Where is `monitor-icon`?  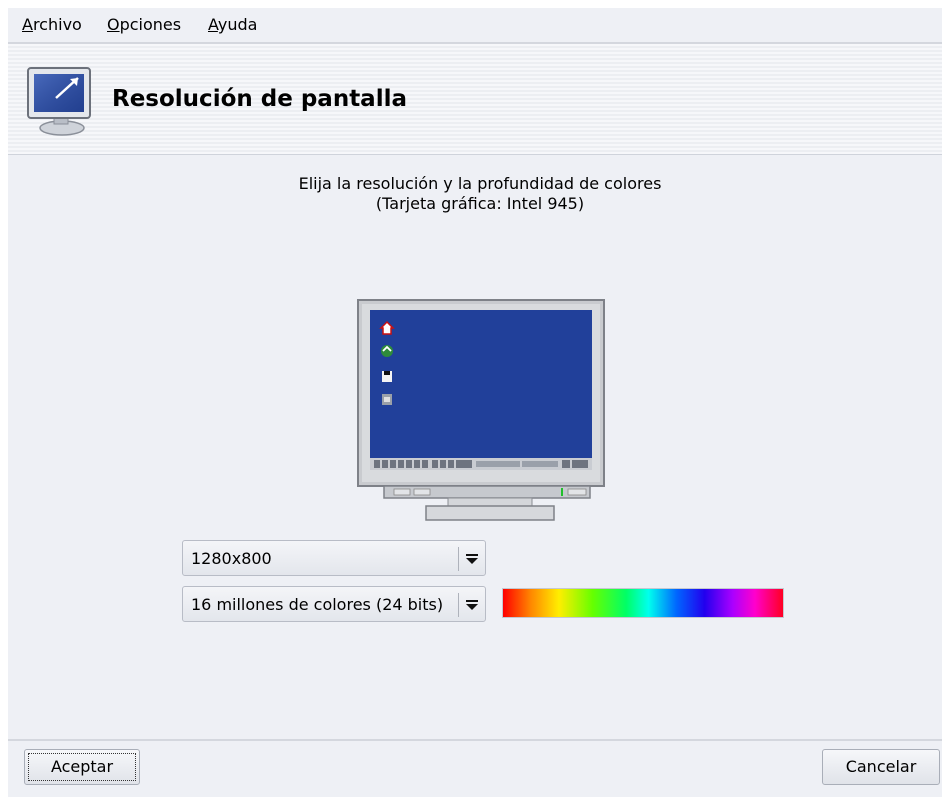
monitor-icon is located at coordinates (59, 101).